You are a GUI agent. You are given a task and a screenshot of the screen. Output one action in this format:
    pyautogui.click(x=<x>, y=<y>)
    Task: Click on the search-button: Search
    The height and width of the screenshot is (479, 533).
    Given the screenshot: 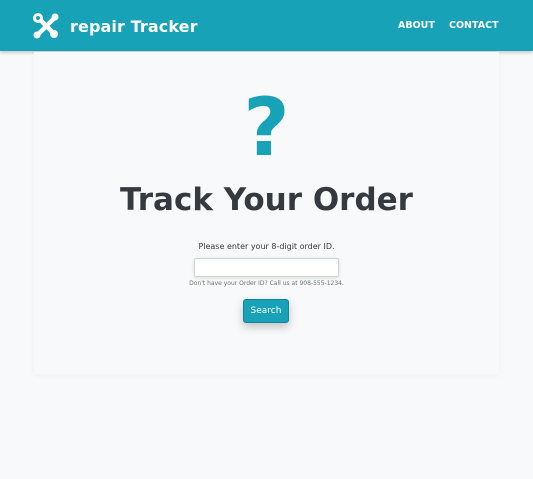 What is the action you would take?
    pyautogui.click(x=266, y=311)
    